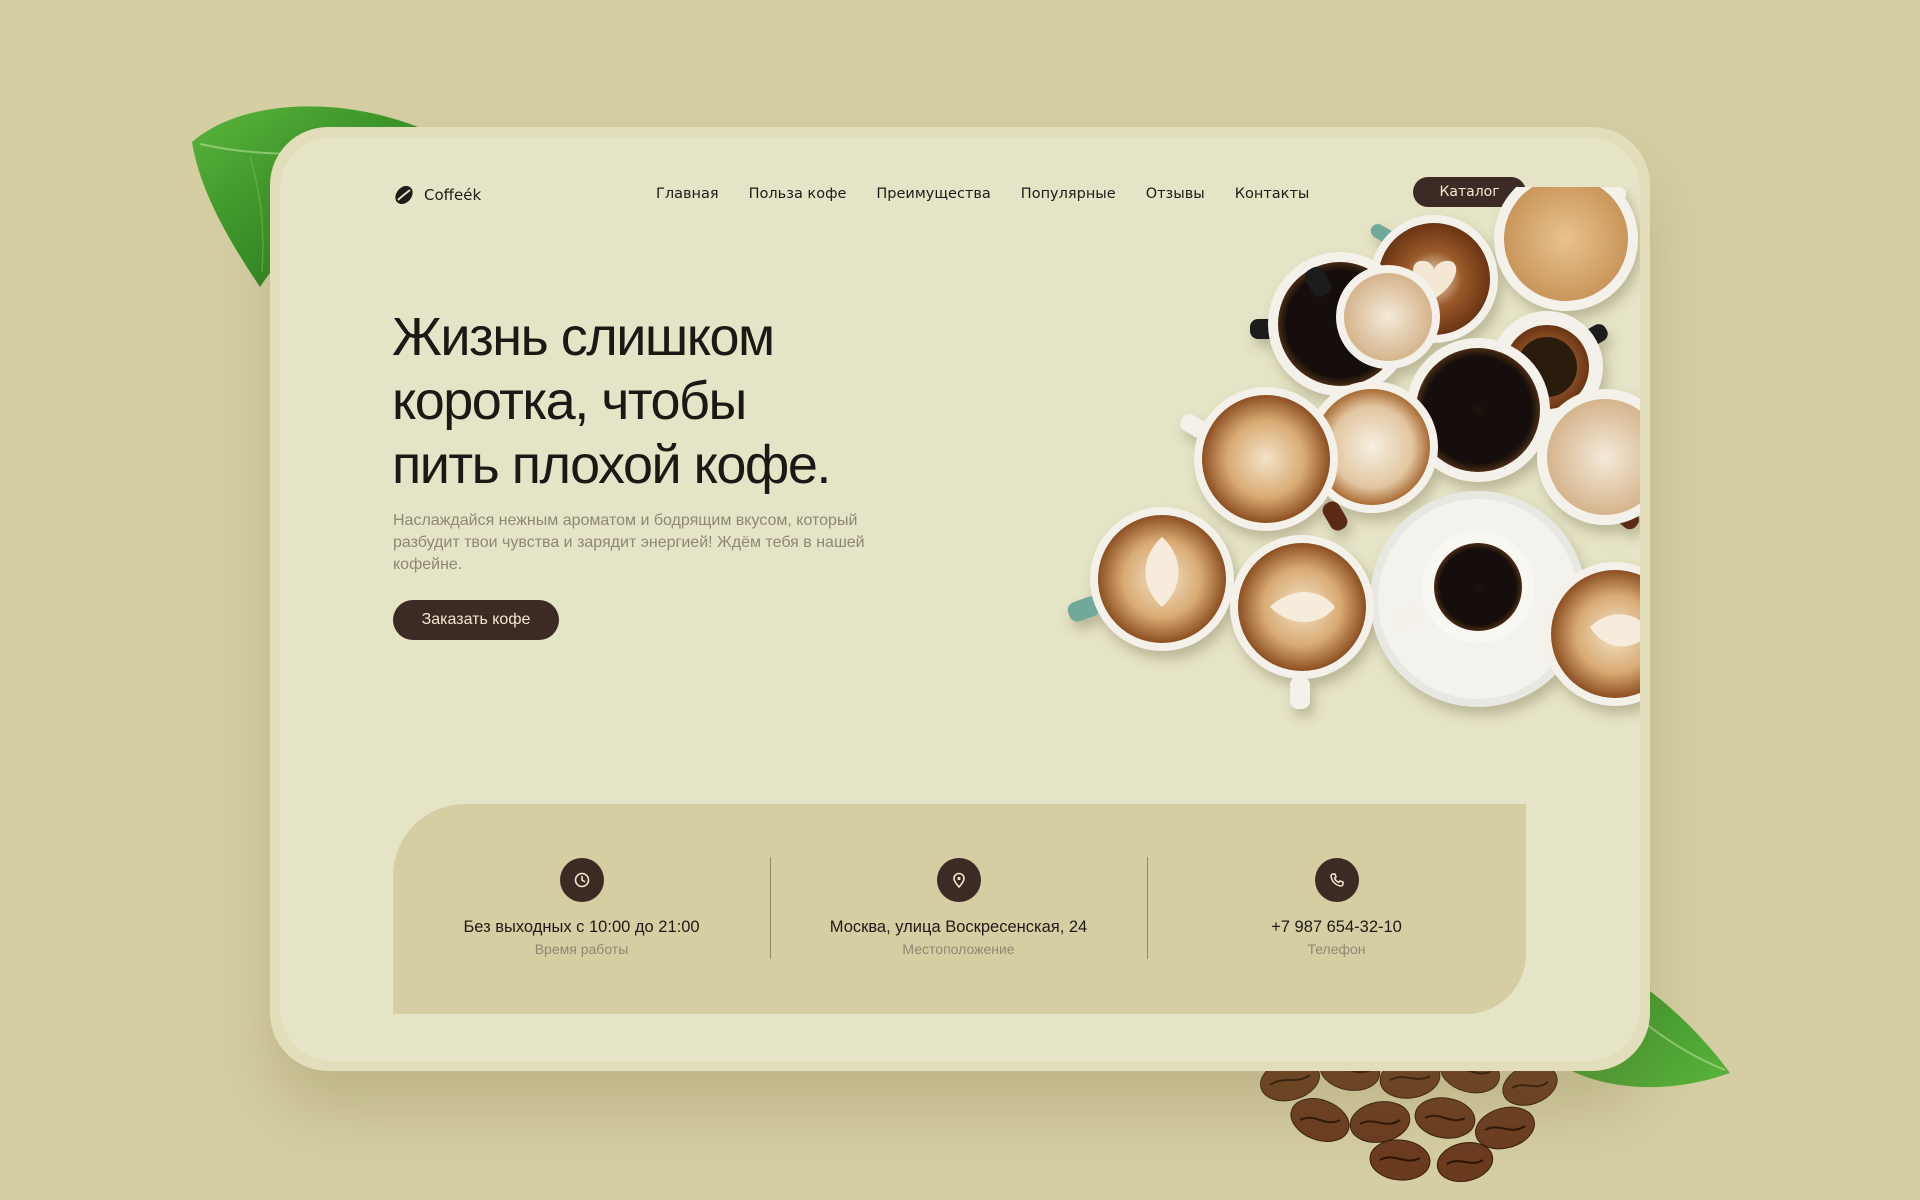 The height and width of the screenshot is (1200, 1920). I want to click on location-value: Москва, улица Воскресенская, 24, so click(958, 927).